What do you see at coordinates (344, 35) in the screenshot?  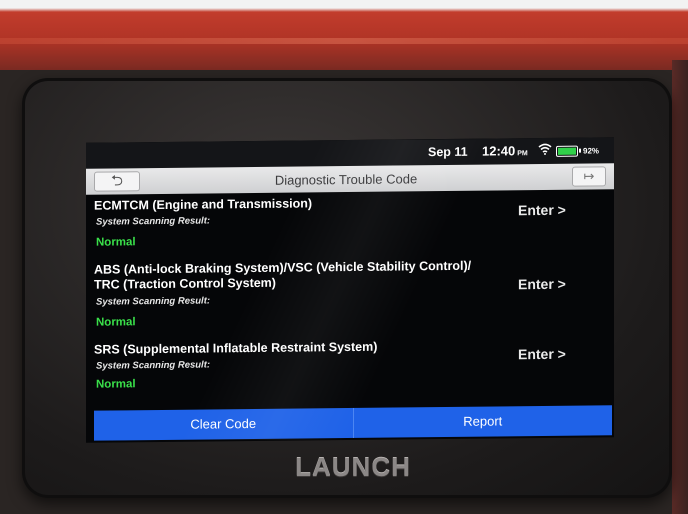 I see `device-case-top` at bounding box center [344, 35].